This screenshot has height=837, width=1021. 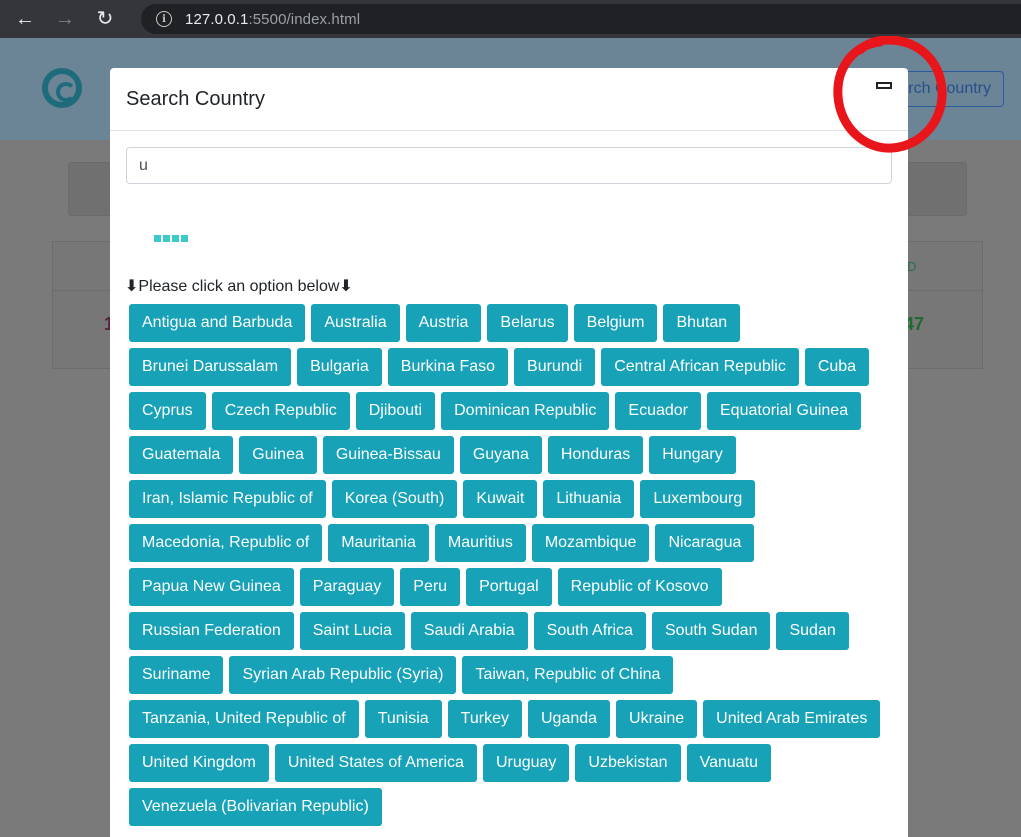 What do you see at coordinates (912, 266) in the screenshot?
I see `stat-right-label: D` at bounding box center [912, 266].